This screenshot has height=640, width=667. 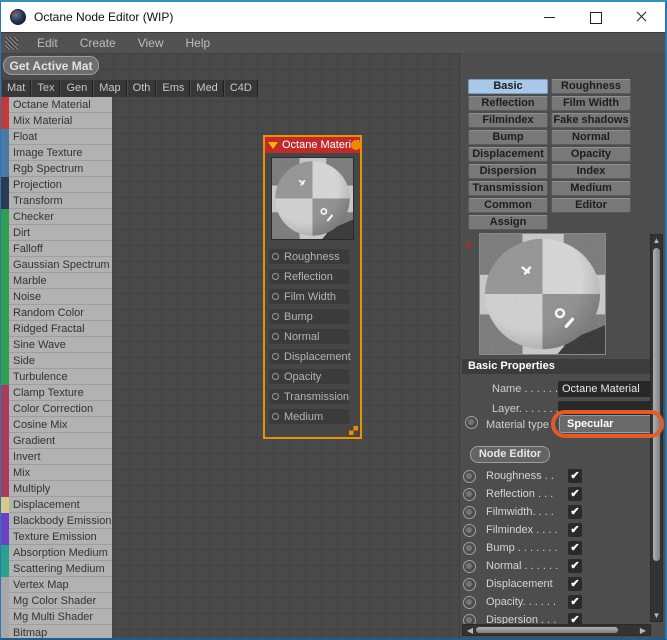 I want to click on inspector-button-common: Common, so click(x=508, y=205).